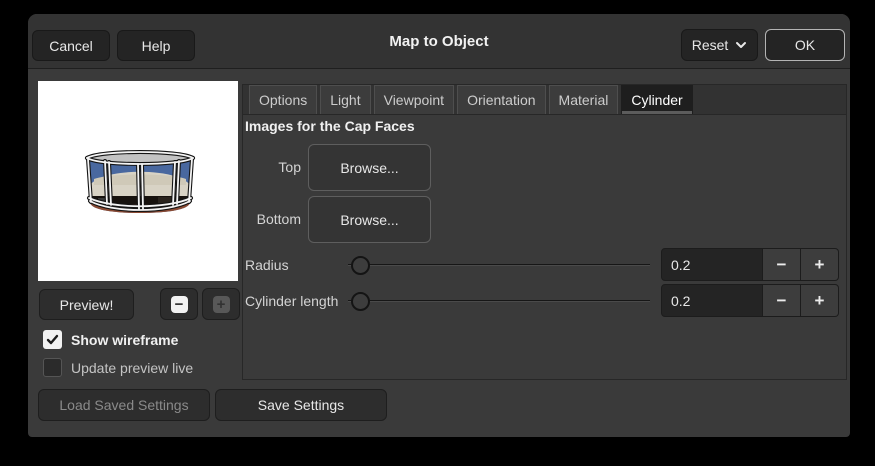 Image resolution: width=875 pixels, height=466 pixels. I want to click on preview-area, so click(138, 181).